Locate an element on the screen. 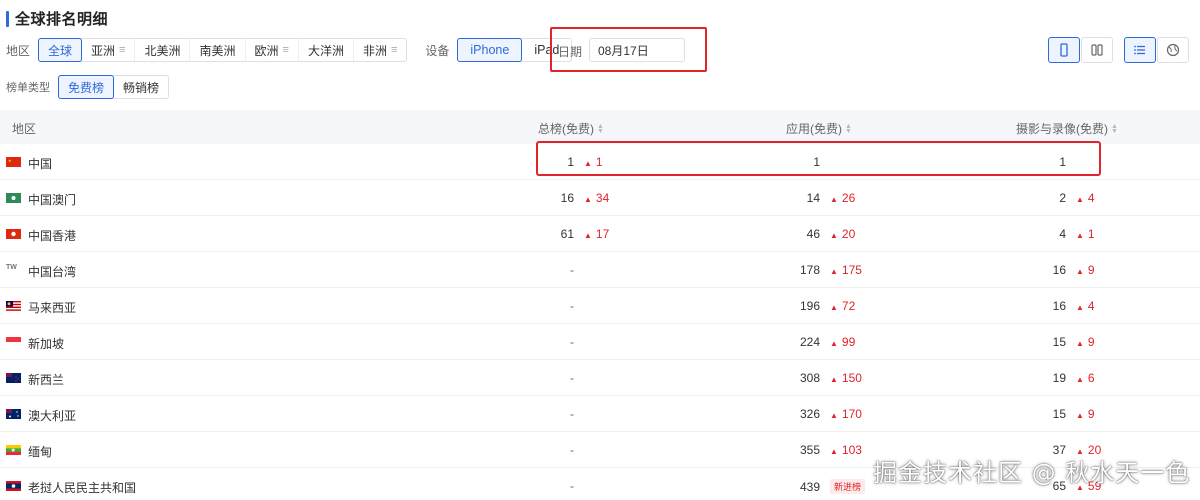  rank-value: 14 is located at coordinates (813, 198).